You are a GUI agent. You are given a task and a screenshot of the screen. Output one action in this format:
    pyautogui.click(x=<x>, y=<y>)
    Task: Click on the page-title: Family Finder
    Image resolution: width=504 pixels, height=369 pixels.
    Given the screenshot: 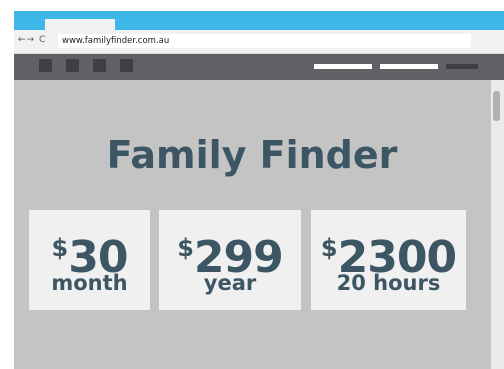 What is the action you would take?
    pyautogui.click(x=252, y=155)
    